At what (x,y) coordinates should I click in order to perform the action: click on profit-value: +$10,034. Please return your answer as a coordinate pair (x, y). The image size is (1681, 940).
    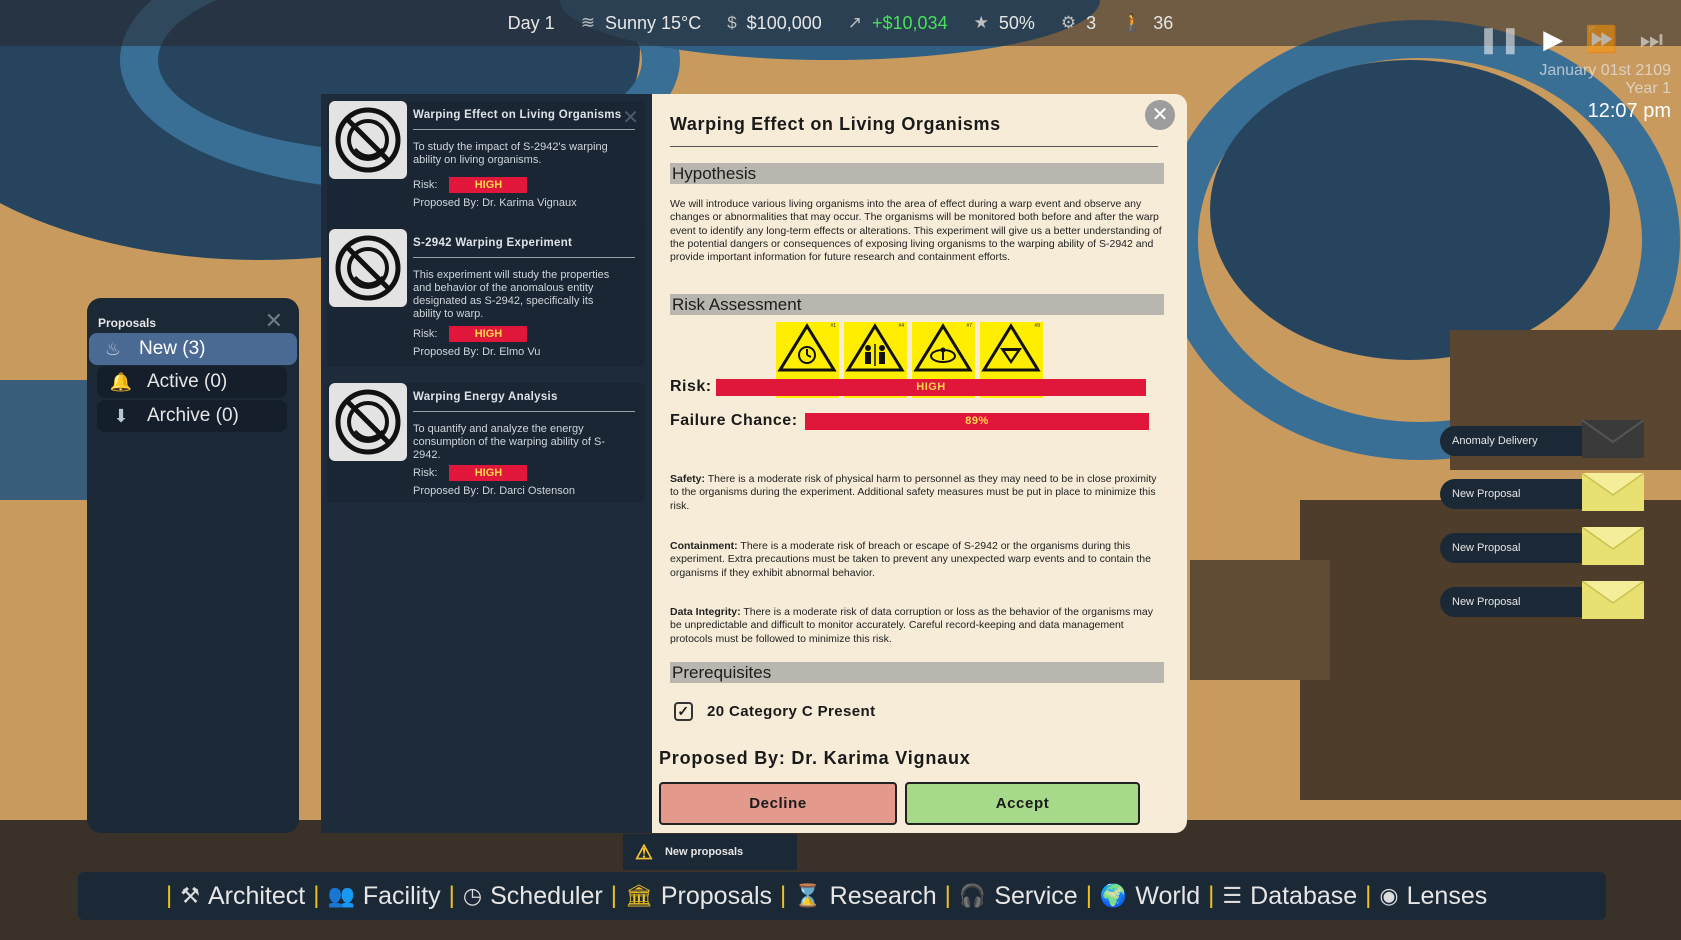
    Looking at the image, I should click on (910, 22).